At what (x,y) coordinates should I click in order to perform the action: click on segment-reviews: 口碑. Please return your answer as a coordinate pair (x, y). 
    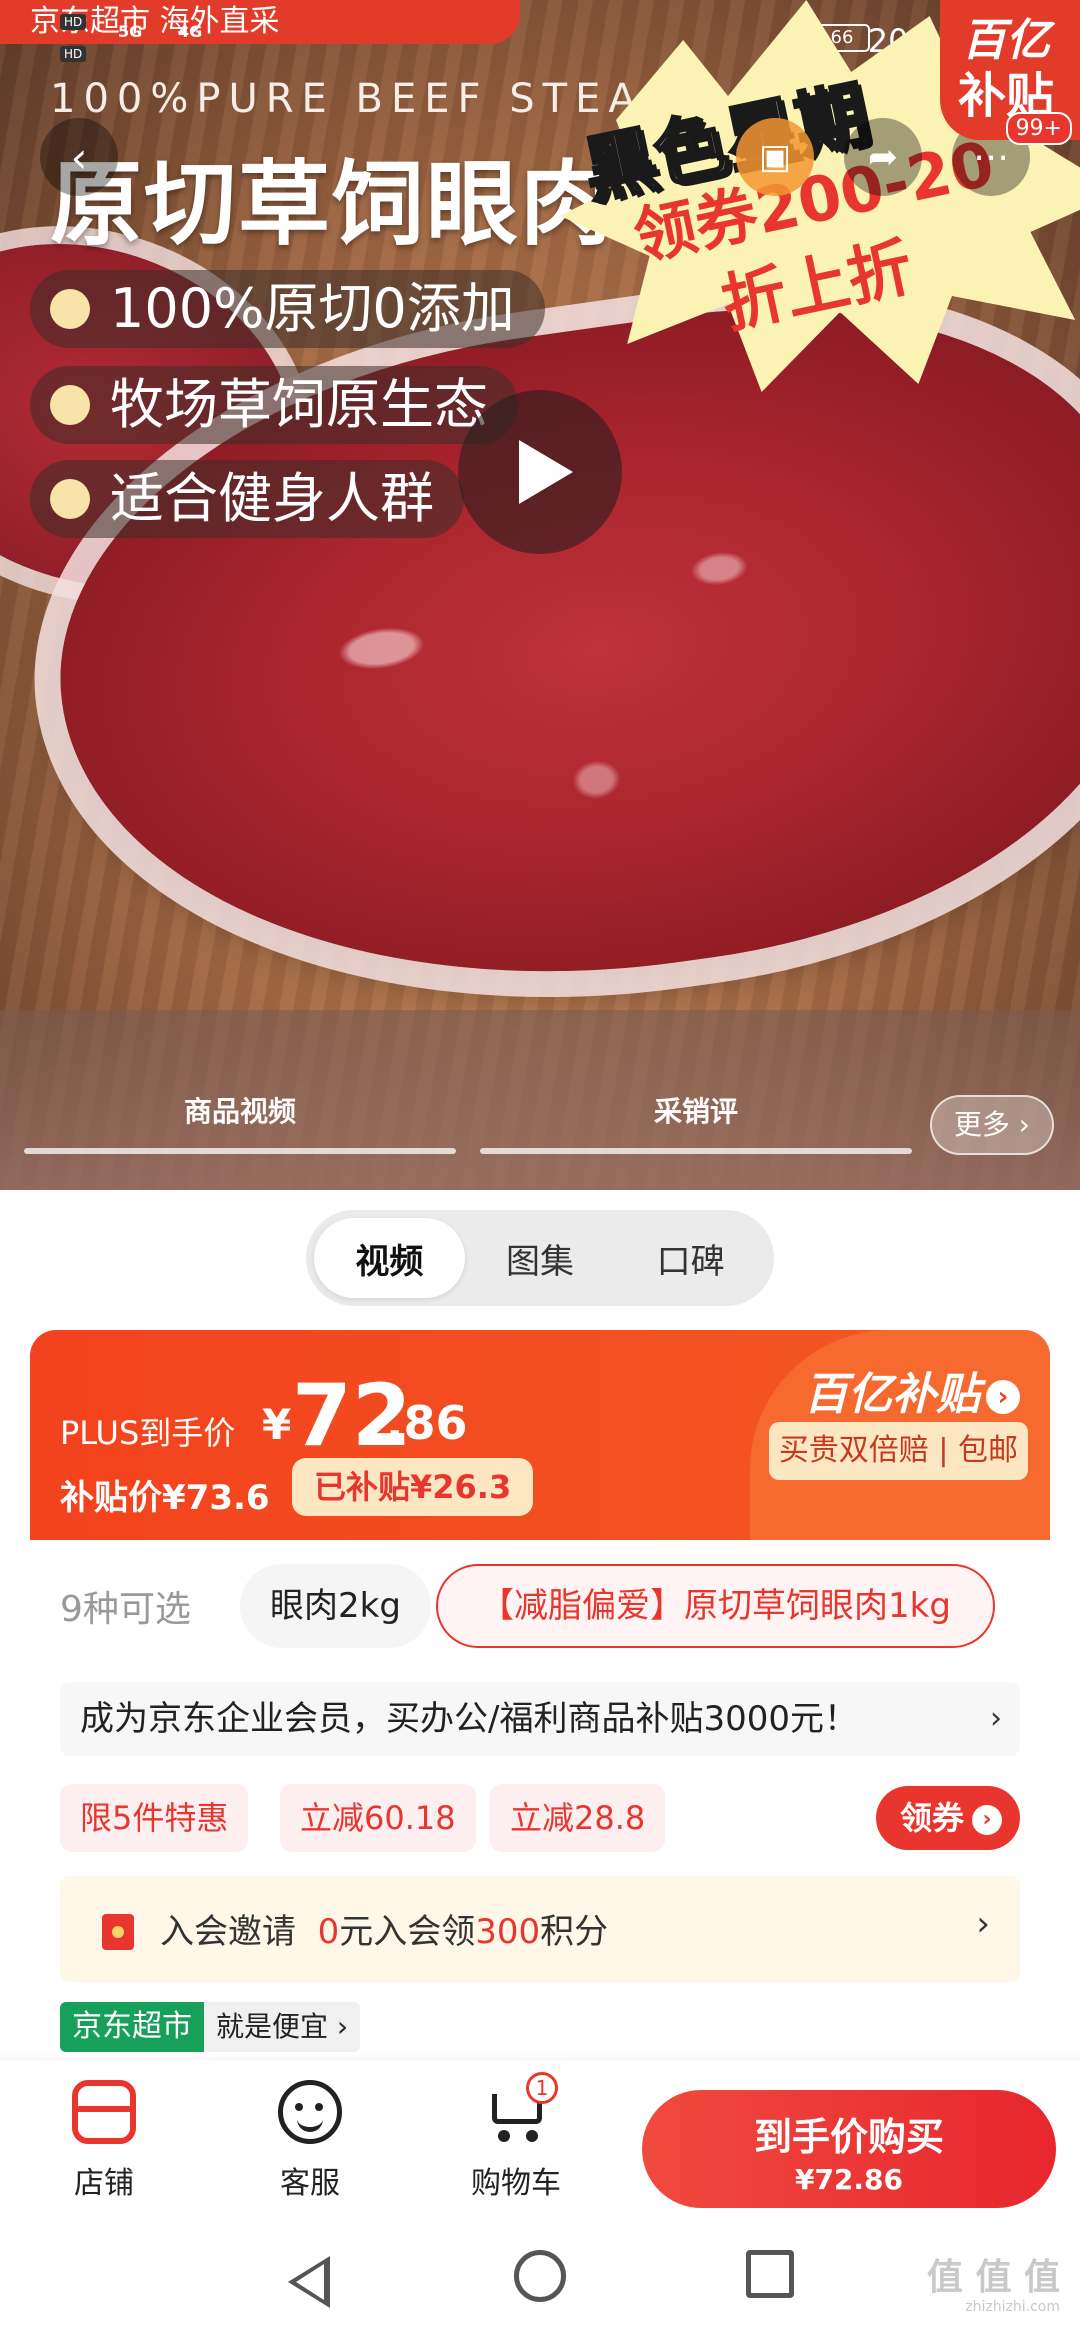
    Looking at the image, I should click on (690, 1258).